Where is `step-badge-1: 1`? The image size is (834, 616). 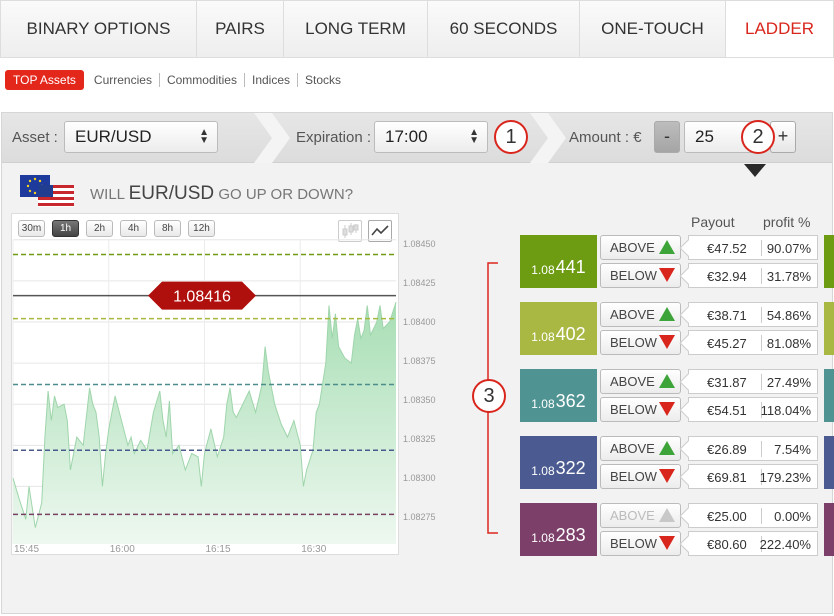
step-badge-1: 1 is located at coordinates (511, 137).